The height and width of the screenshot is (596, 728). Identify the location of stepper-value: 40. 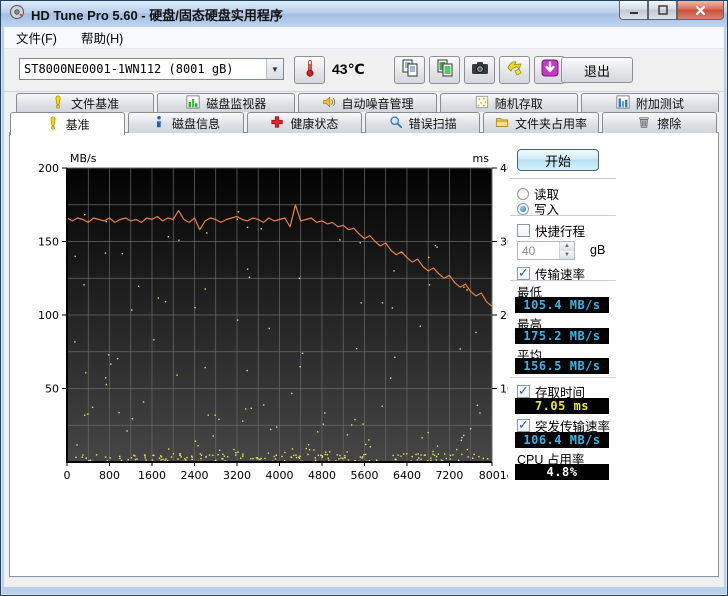
(529, 251).